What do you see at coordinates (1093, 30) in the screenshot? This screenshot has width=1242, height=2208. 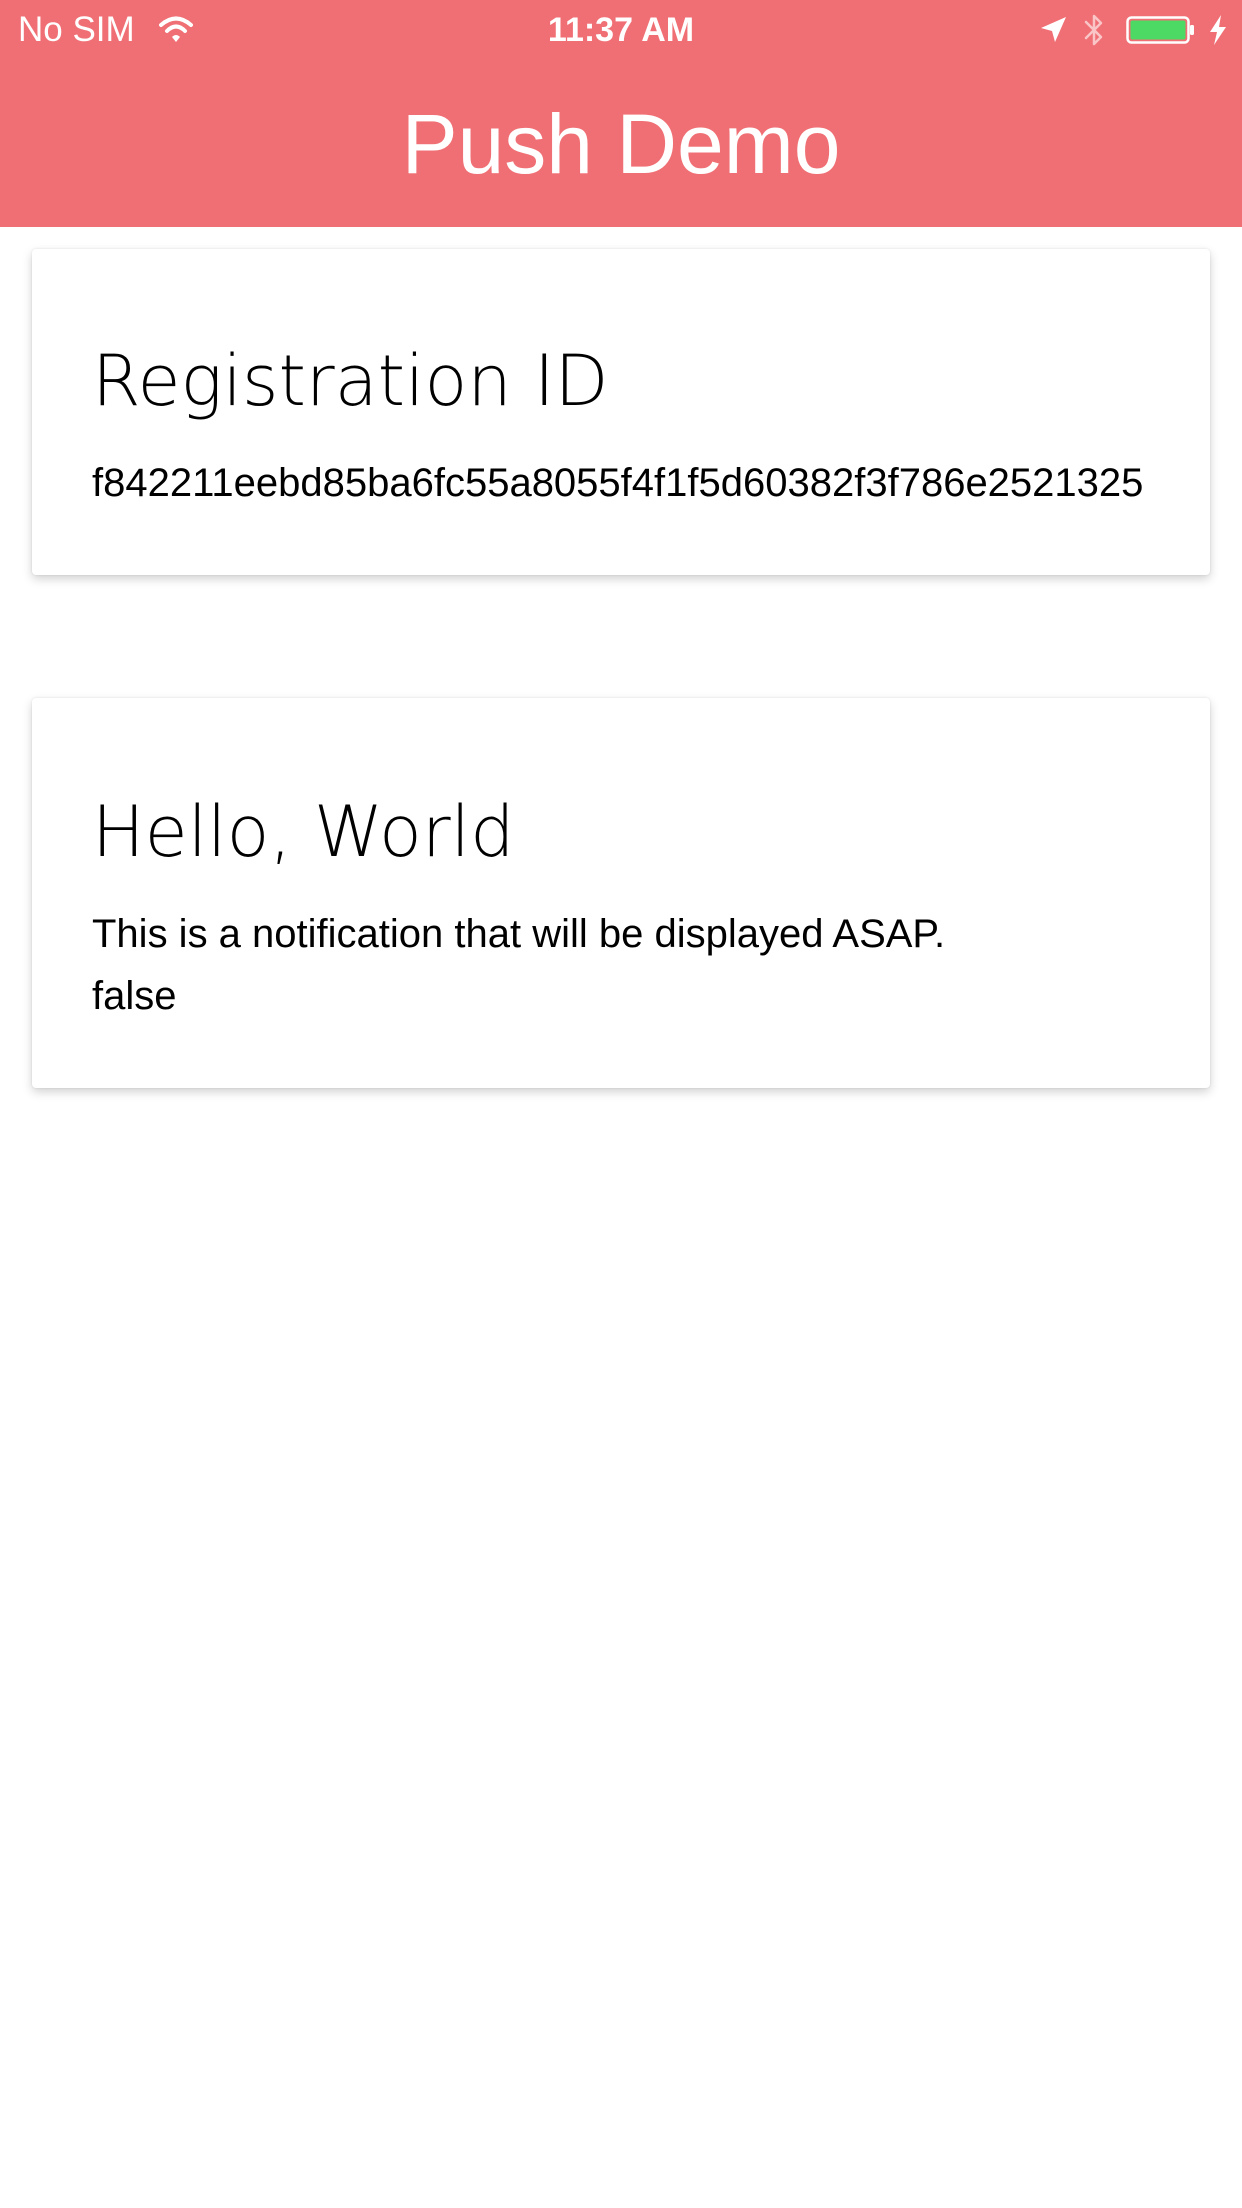 I see `bluetooth-icon` at bounding box center [1093, 30].